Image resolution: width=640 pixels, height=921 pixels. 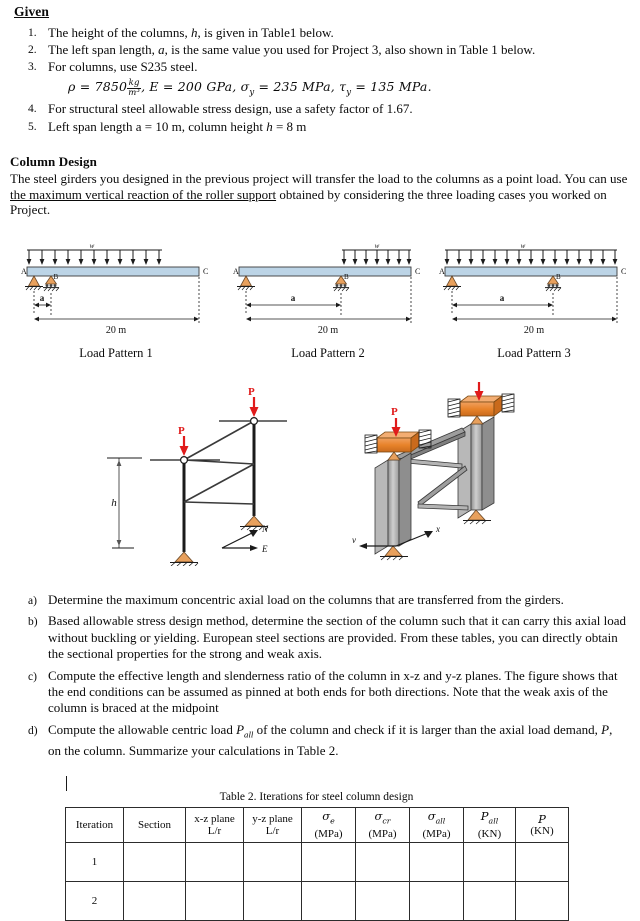 What do you see at coordinates (354, 540) in the screenshot?
I see `axis-label-v: v` at bounding box center [354, 540].